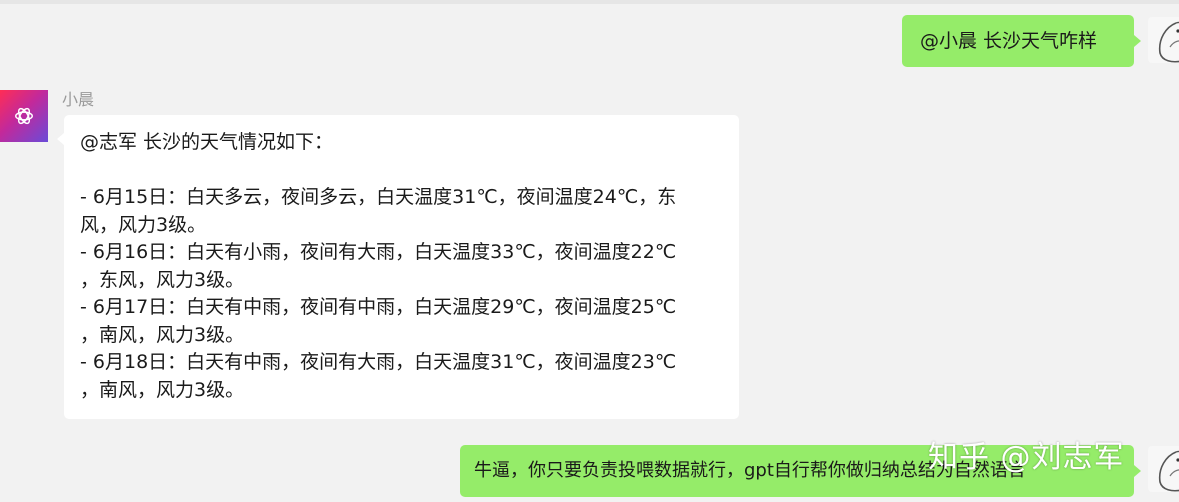 Image resolution: width=1179 pixels, height=502 pixels. What do you see at coordinates (78, 99) in the screenshot?
I see `sender-name: 小晨` at bounding box center [78, 99].